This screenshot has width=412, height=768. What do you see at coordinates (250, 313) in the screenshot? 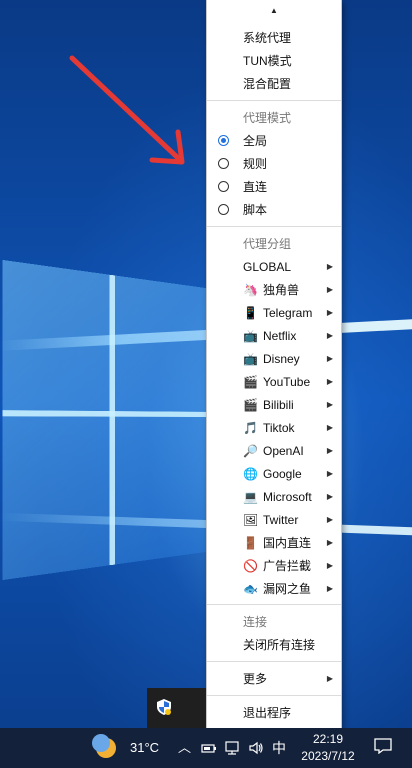
I see `phone-icon: 📱` at bounding box center [250, 313].